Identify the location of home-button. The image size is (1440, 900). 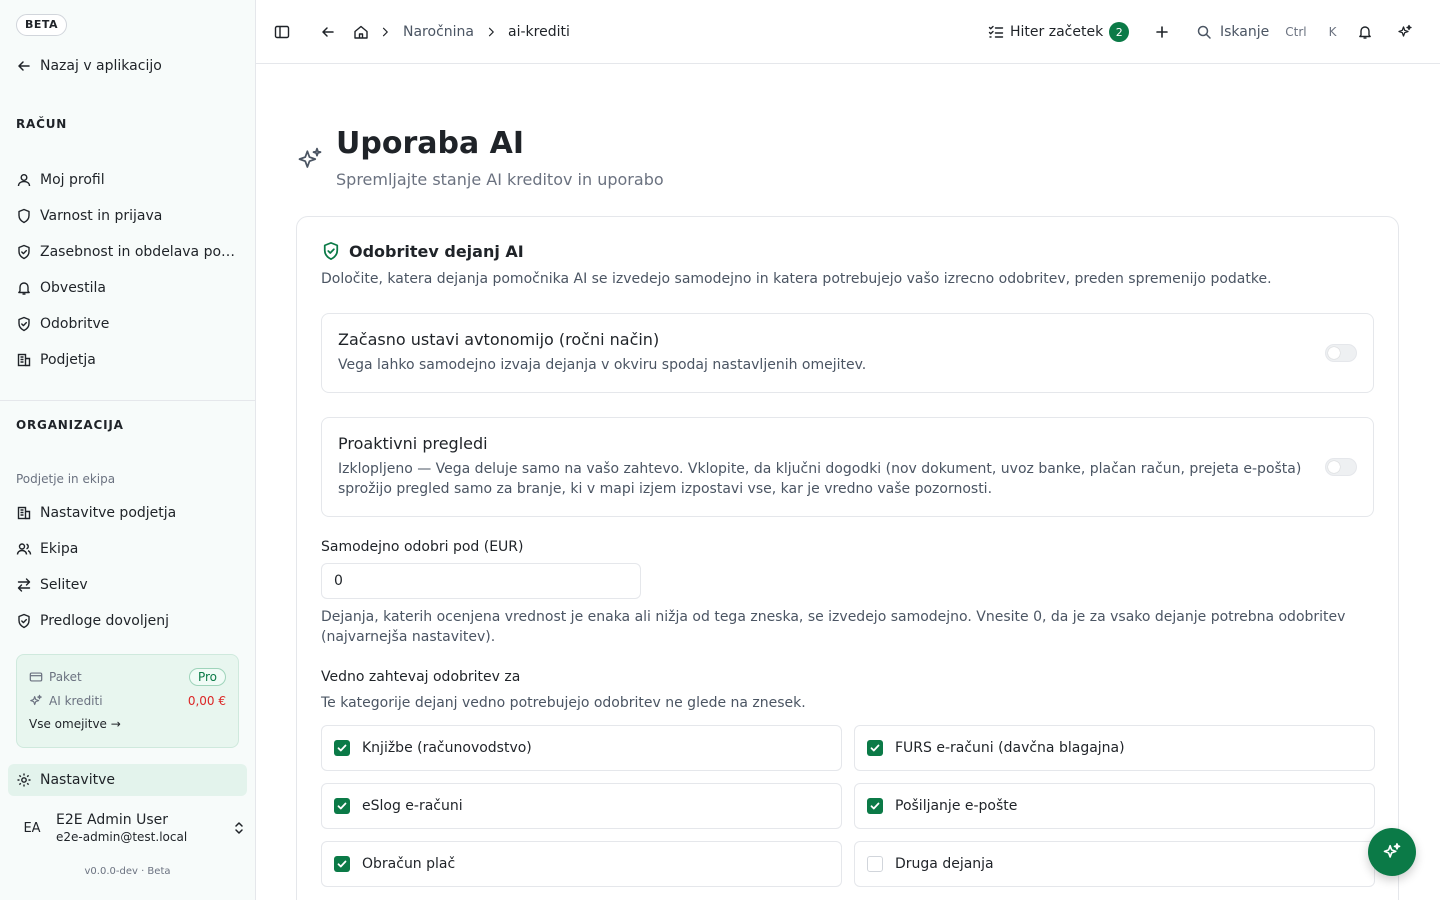
(361, 32).